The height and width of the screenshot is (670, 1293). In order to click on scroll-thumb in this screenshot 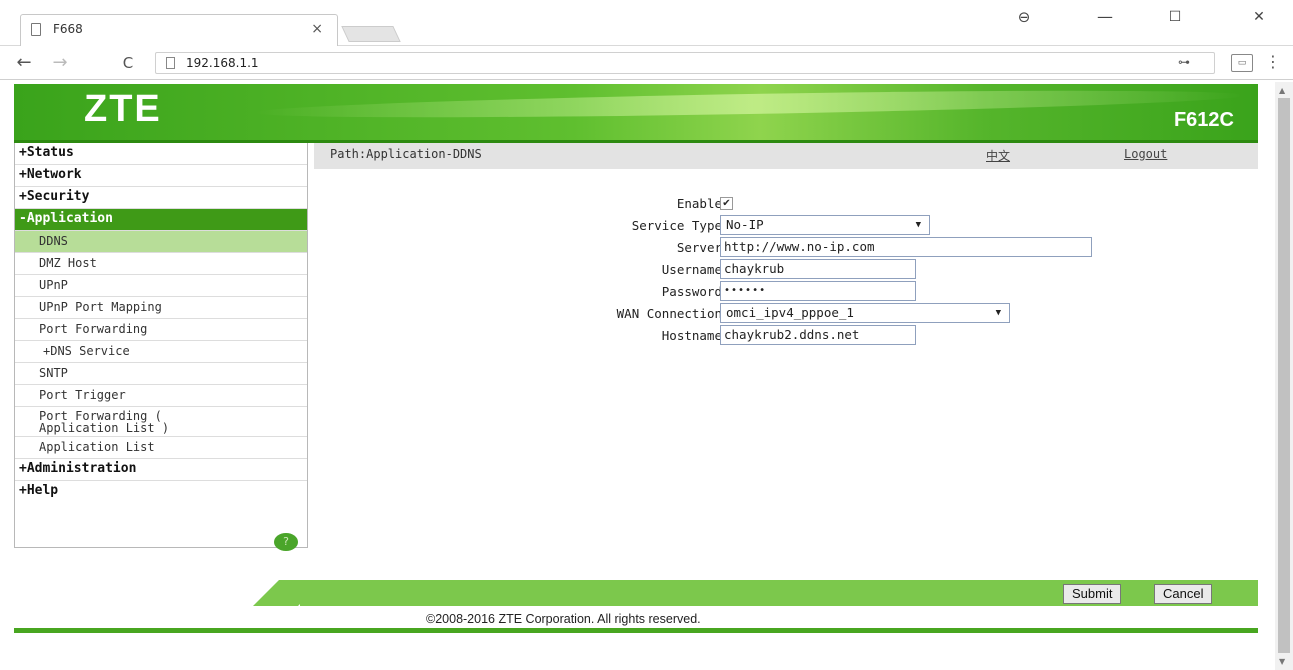, I will do `click(1284, 375)`.